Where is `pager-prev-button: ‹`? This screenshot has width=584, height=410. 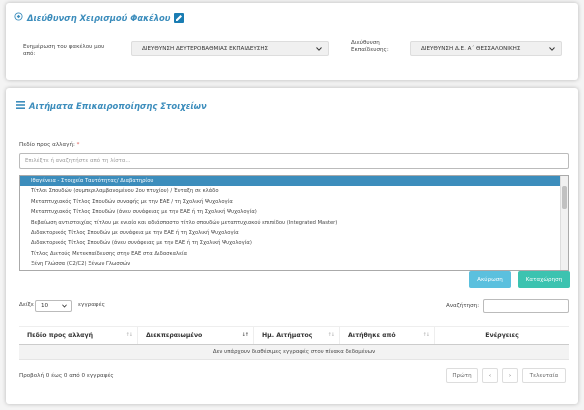
pager-prev-button: ‹ is located at coordinates (490, 375).